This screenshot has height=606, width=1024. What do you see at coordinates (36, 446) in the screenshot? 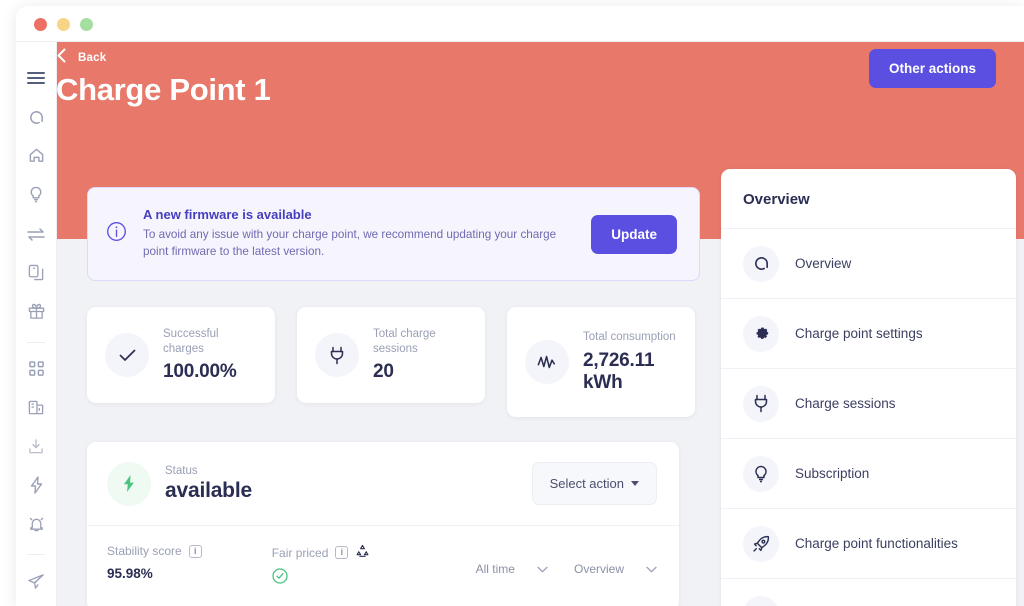
I see `download-icon` at bounding box center [36, 446].